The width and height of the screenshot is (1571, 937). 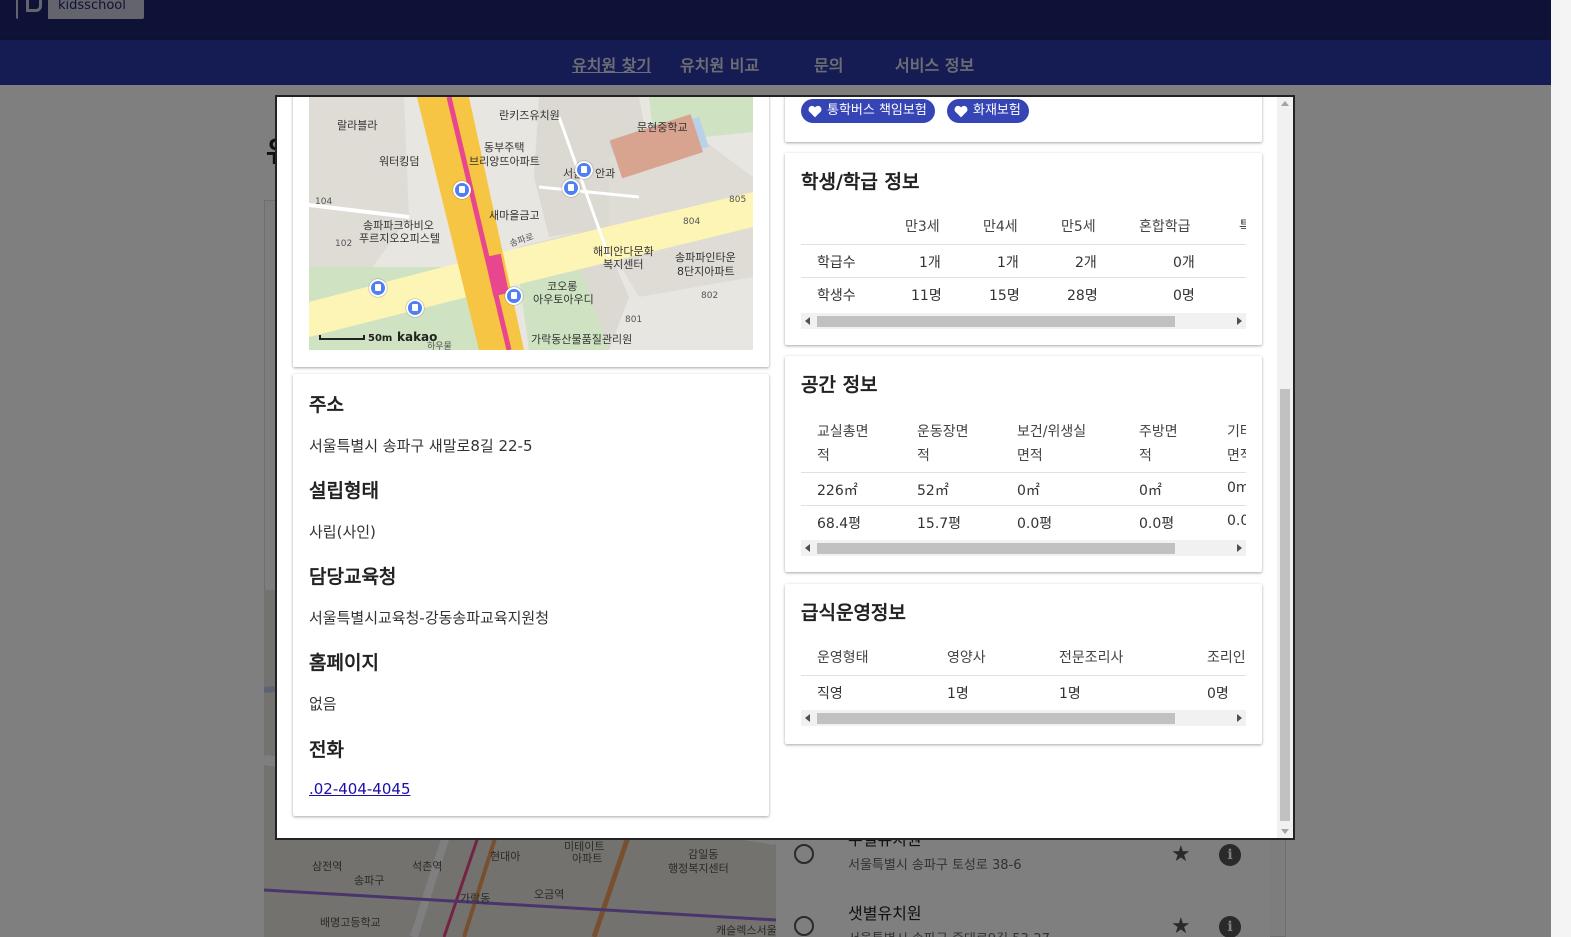 I want to click on column-header: 교실총면, so click(x=843, y=432).